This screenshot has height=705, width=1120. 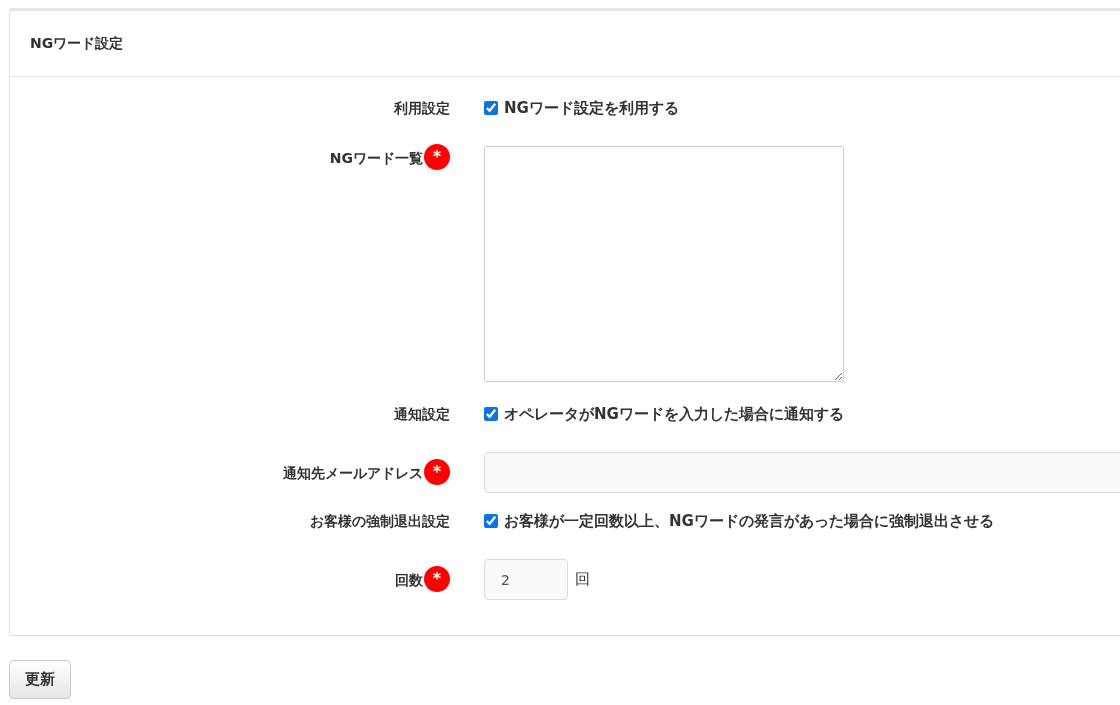 I want to click on panel-title: NGワード設定, so click(x=77, y=43).